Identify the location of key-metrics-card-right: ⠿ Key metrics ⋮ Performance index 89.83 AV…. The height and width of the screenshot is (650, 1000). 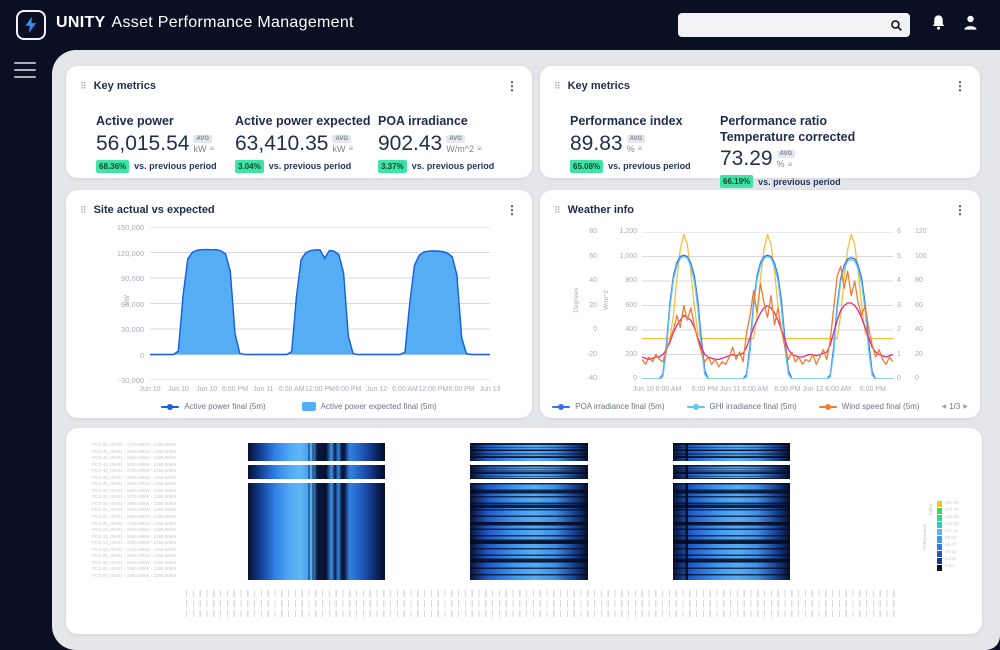
(760, 127).